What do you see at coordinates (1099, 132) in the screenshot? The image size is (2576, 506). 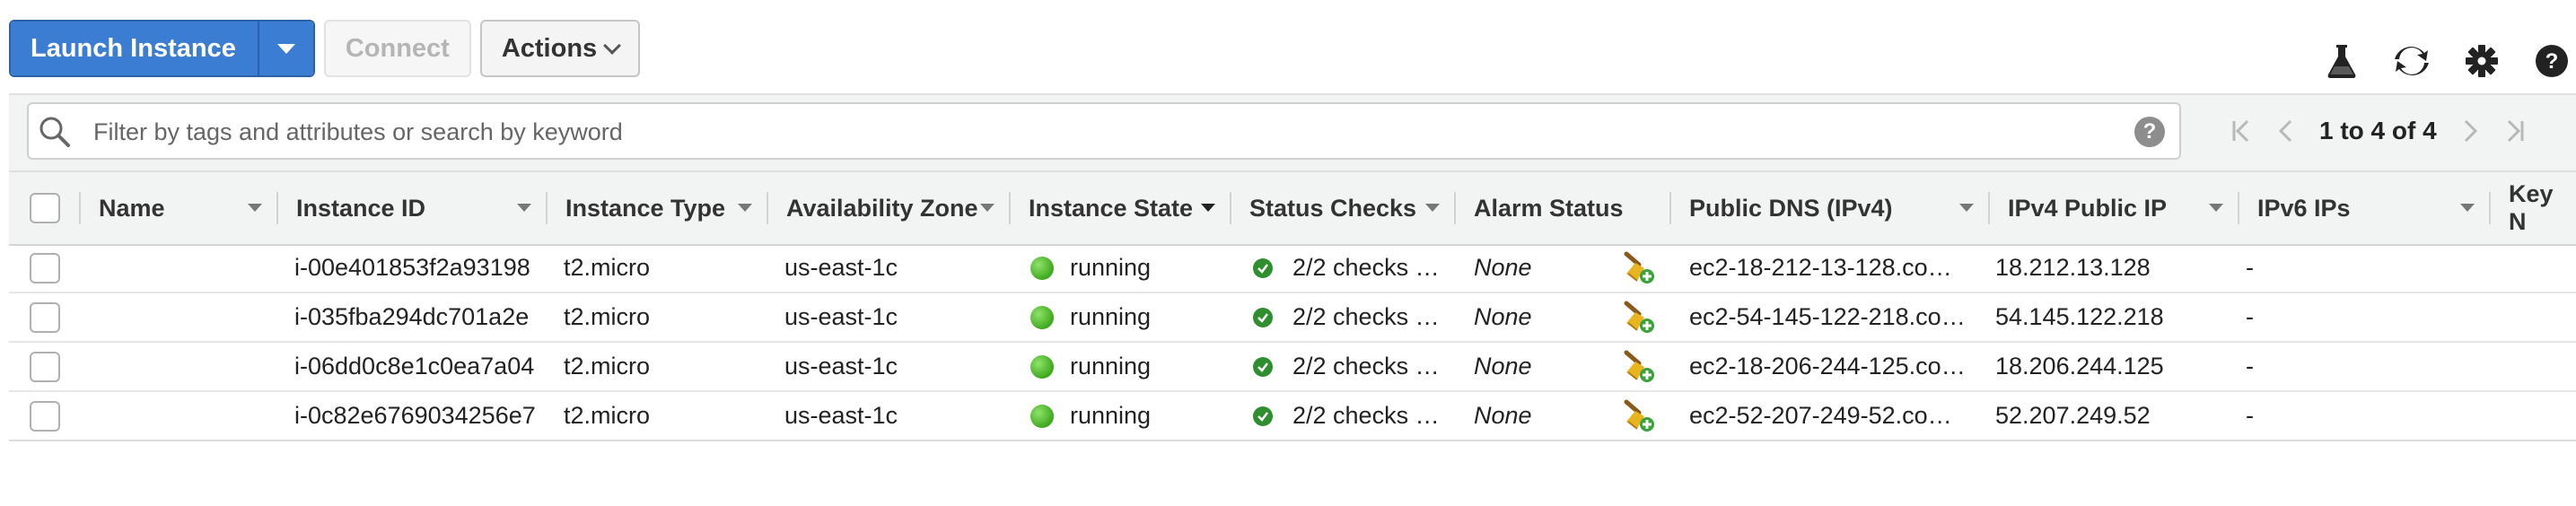 I see `search-input` at bounding box center [1099, 132].